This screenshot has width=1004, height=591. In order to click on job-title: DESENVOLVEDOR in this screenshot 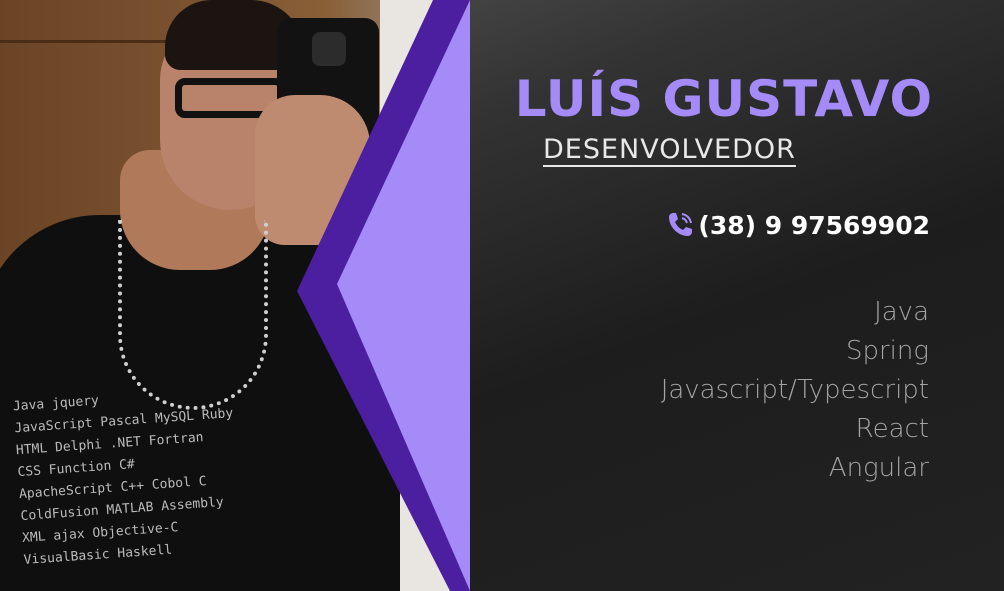, I will do `click(669, 149)`.